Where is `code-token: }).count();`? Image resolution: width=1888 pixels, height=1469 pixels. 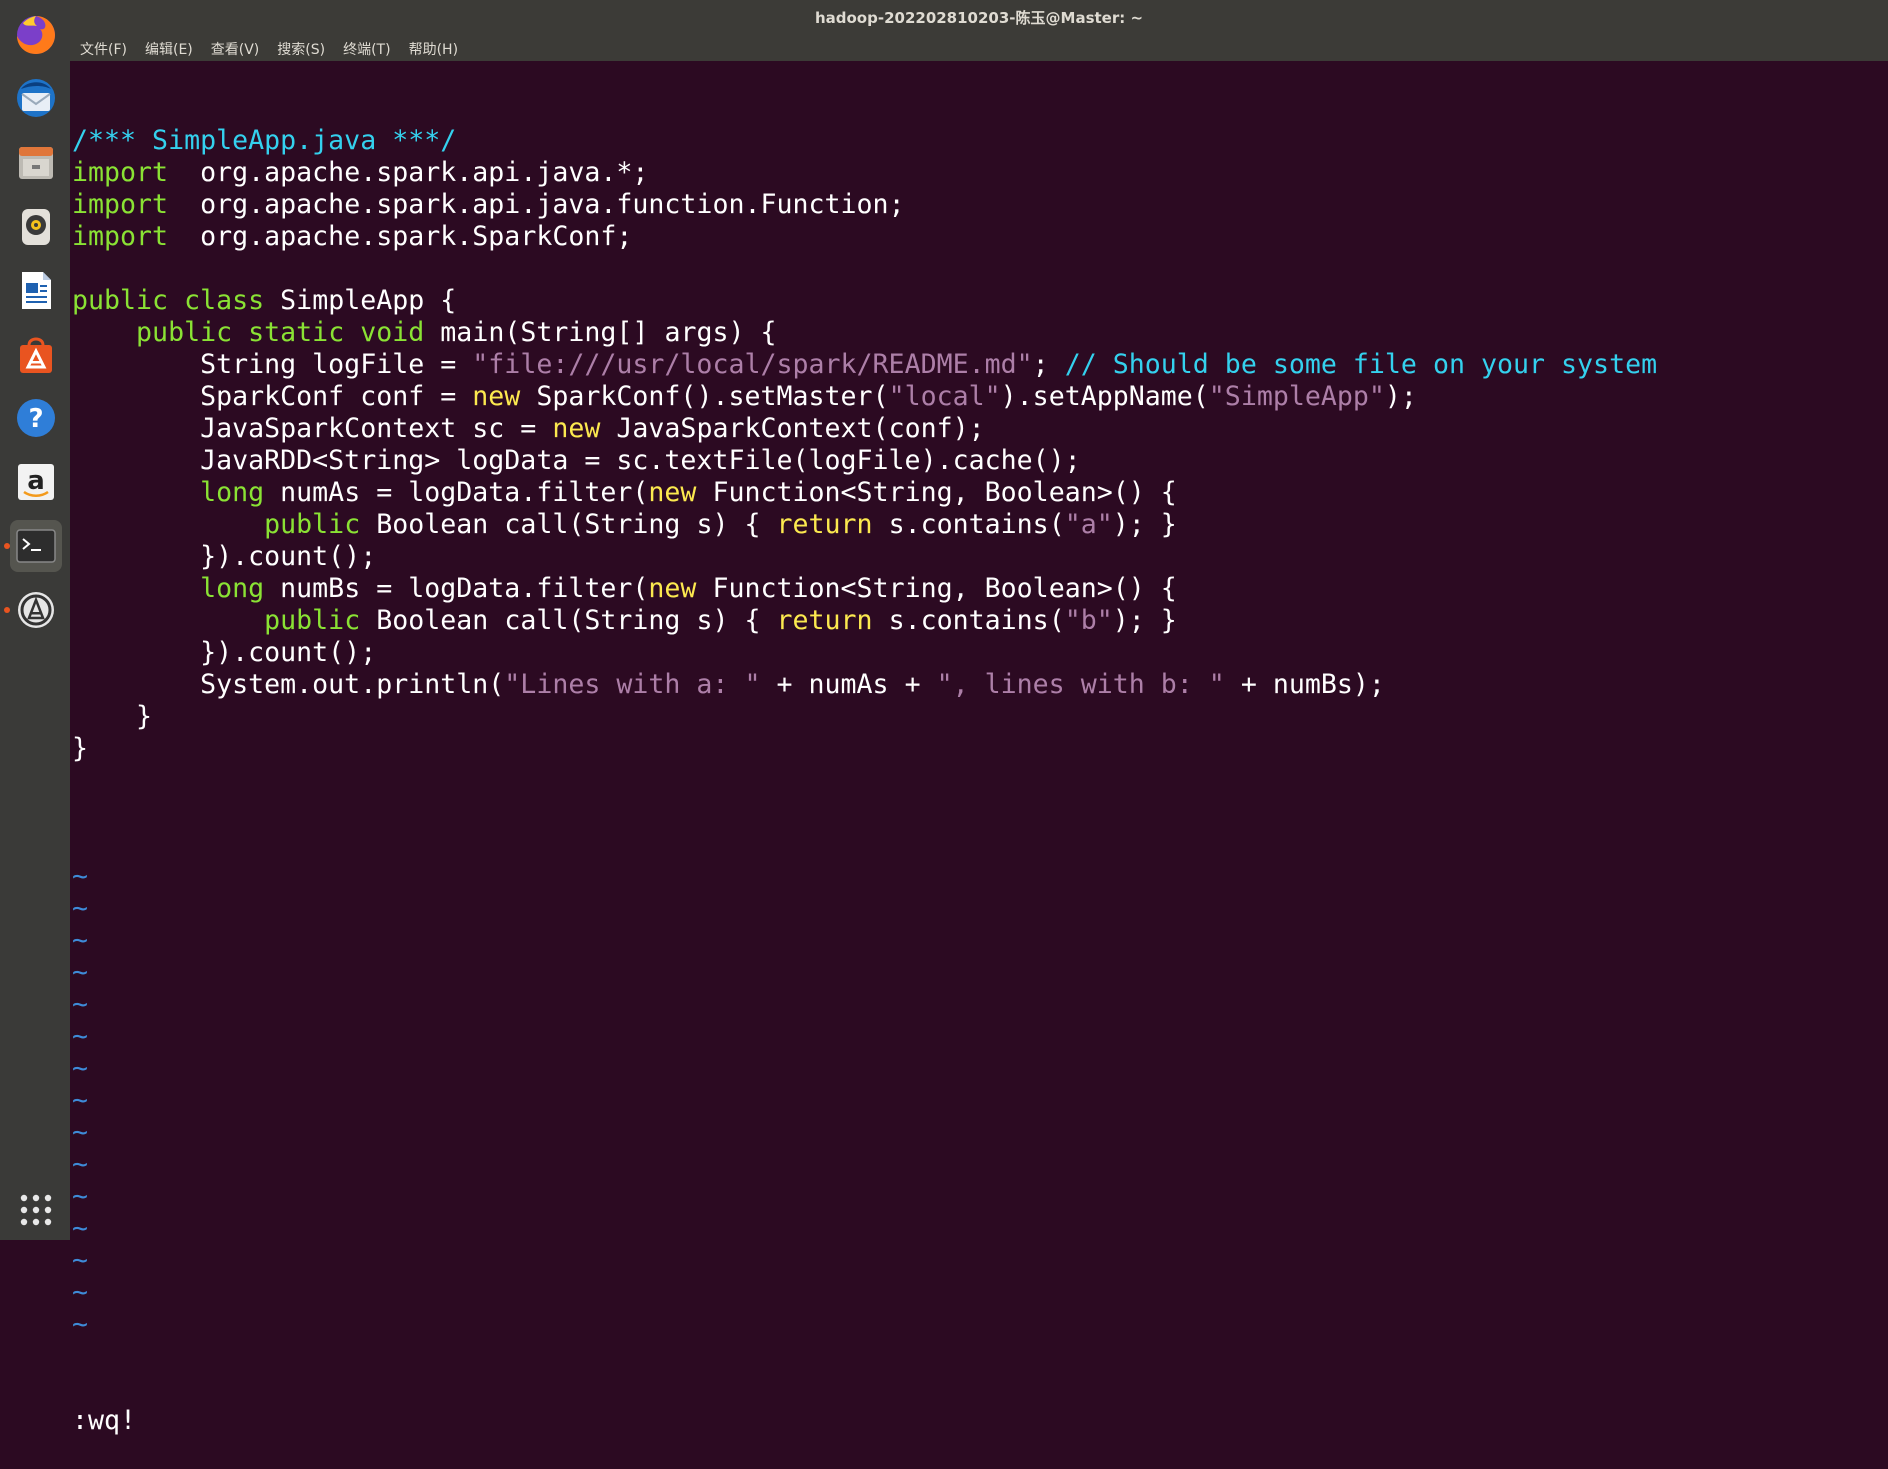
code-token: }).count(); is located at coordinates (224, 556).